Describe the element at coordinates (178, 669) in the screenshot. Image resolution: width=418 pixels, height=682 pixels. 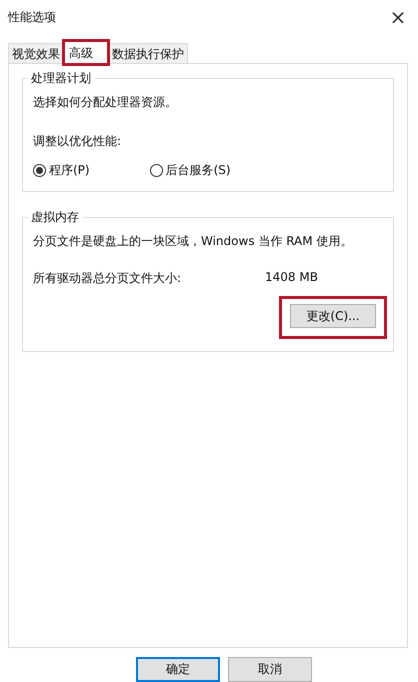
I see `ok-button: 确定` at that location.